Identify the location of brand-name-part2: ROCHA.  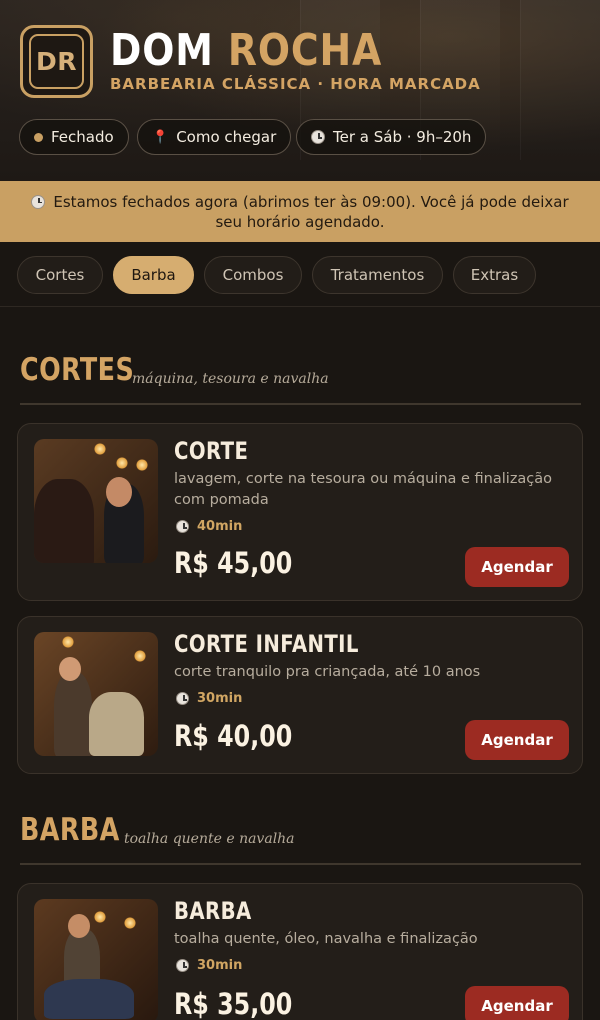
(305, 50).